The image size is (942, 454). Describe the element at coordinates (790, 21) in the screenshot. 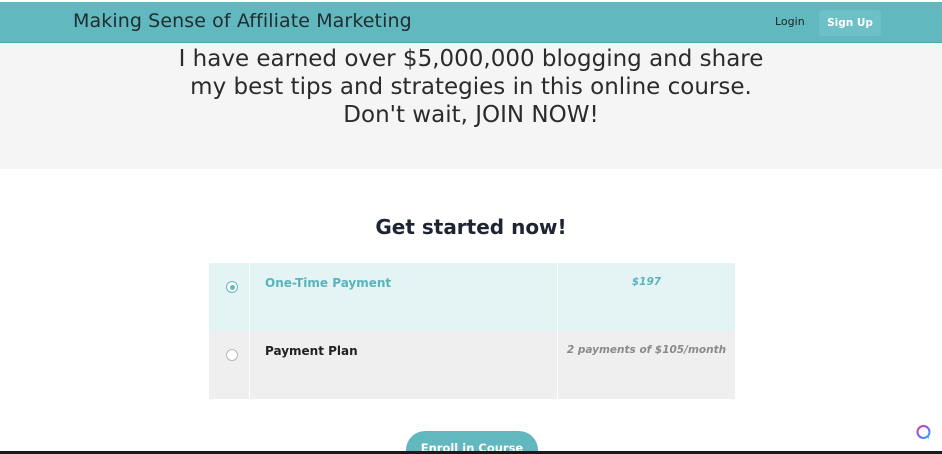

I see `login-link: Login` at that location.